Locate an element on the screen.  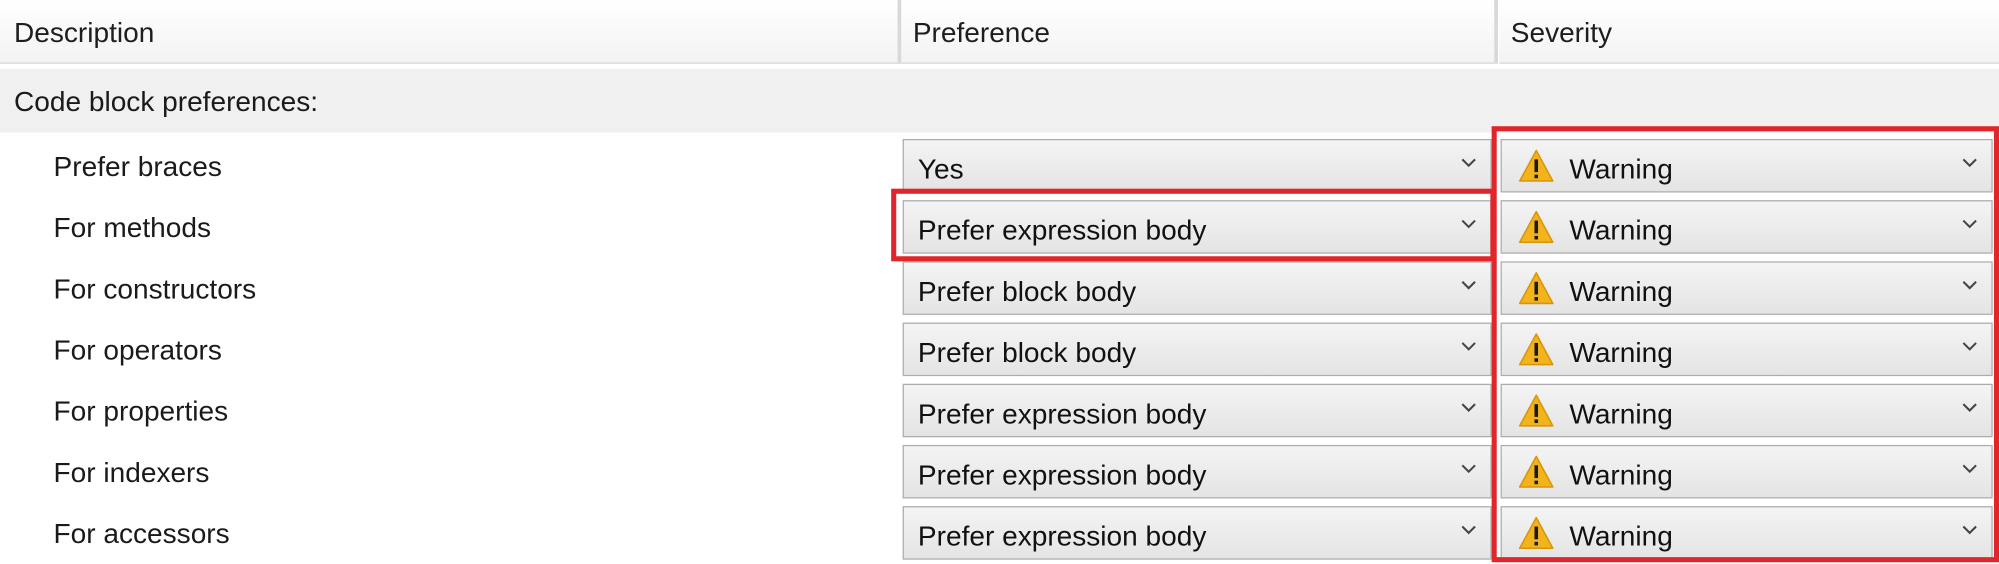
option-description: For operators is located at coordinates (137, 350).